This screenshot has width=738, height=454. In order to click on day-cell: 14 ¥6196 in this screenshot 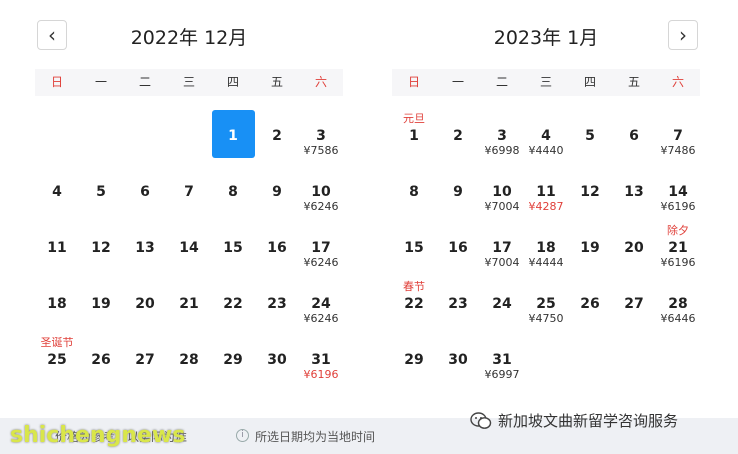, I will do `click(678, 194)`.